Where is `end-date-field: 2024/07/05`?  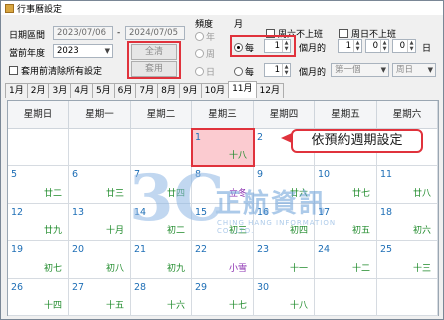 end-date-field: 2024/07/05 is located at coordinates (155, 33).